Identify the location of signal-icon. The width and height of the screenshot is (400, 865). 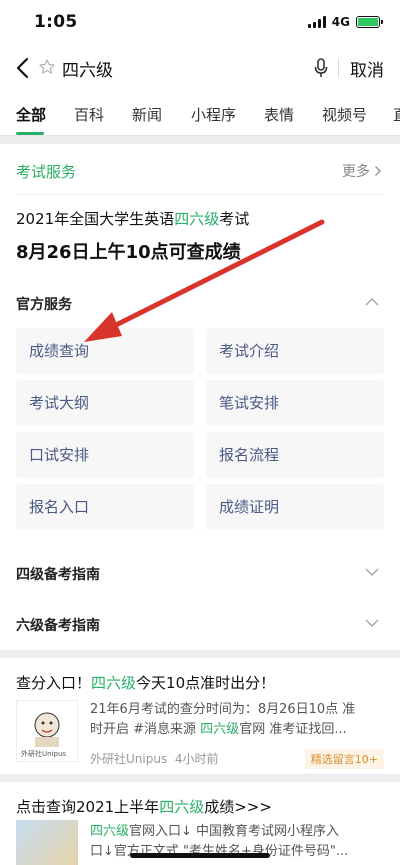
(316, 22).